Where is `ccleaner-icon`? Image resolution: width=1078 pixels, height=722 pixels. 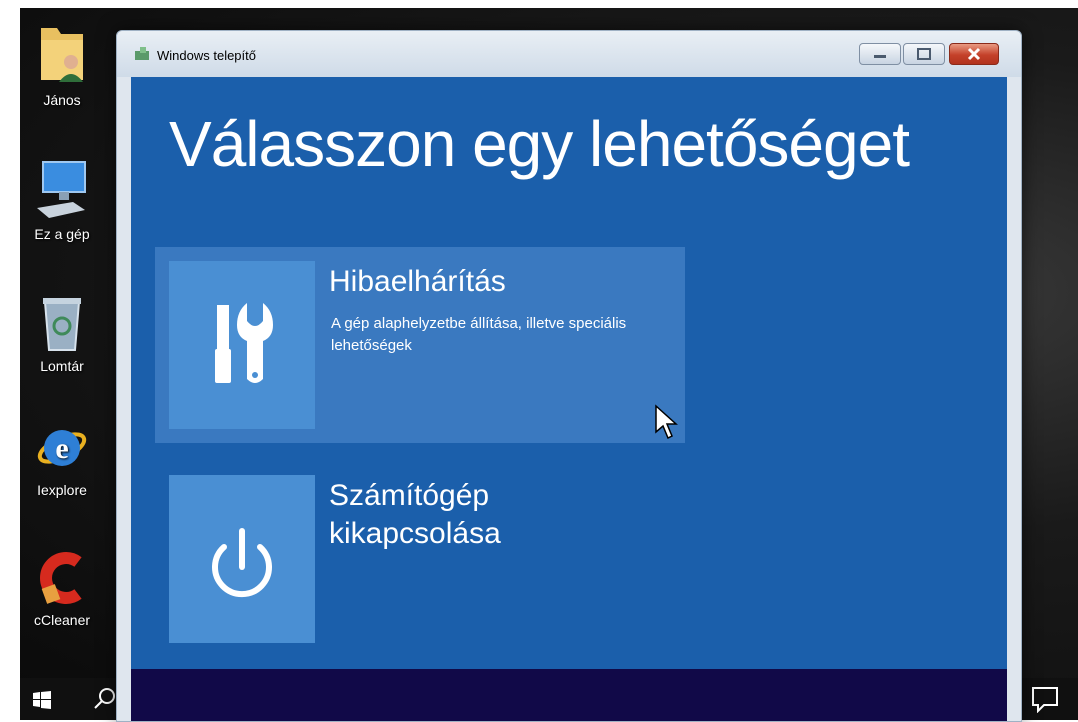
ccleaner-icon is located at coordinates (61, 578).